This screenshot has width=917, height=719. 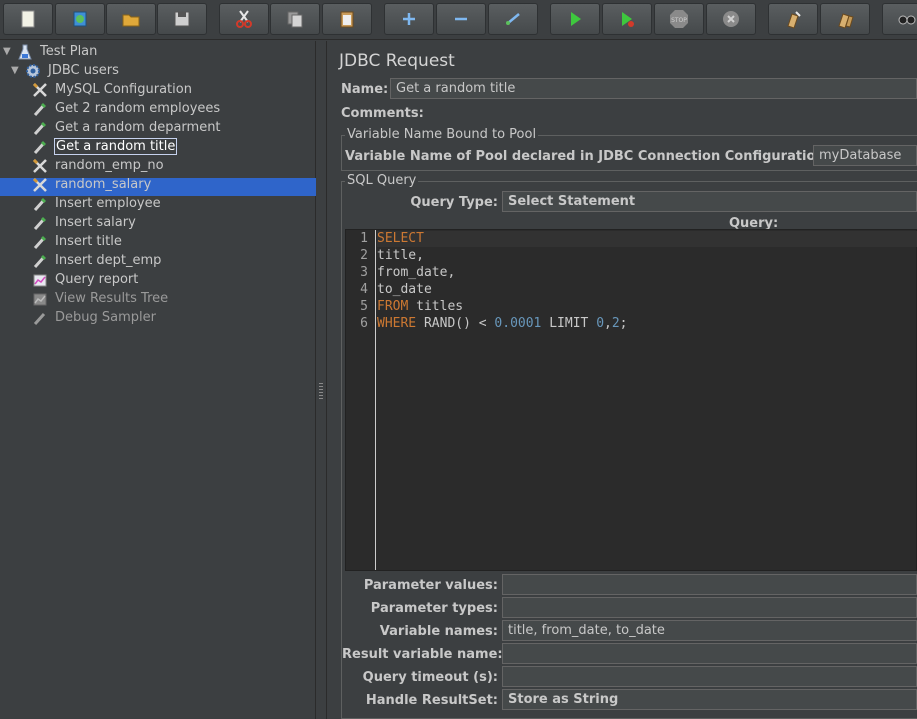 What do you see at coordinates (111, 89) in the screenshot?
I see `tree-item-mysql-configuration: MySQL Configuration` at bounding box center [111, 89].